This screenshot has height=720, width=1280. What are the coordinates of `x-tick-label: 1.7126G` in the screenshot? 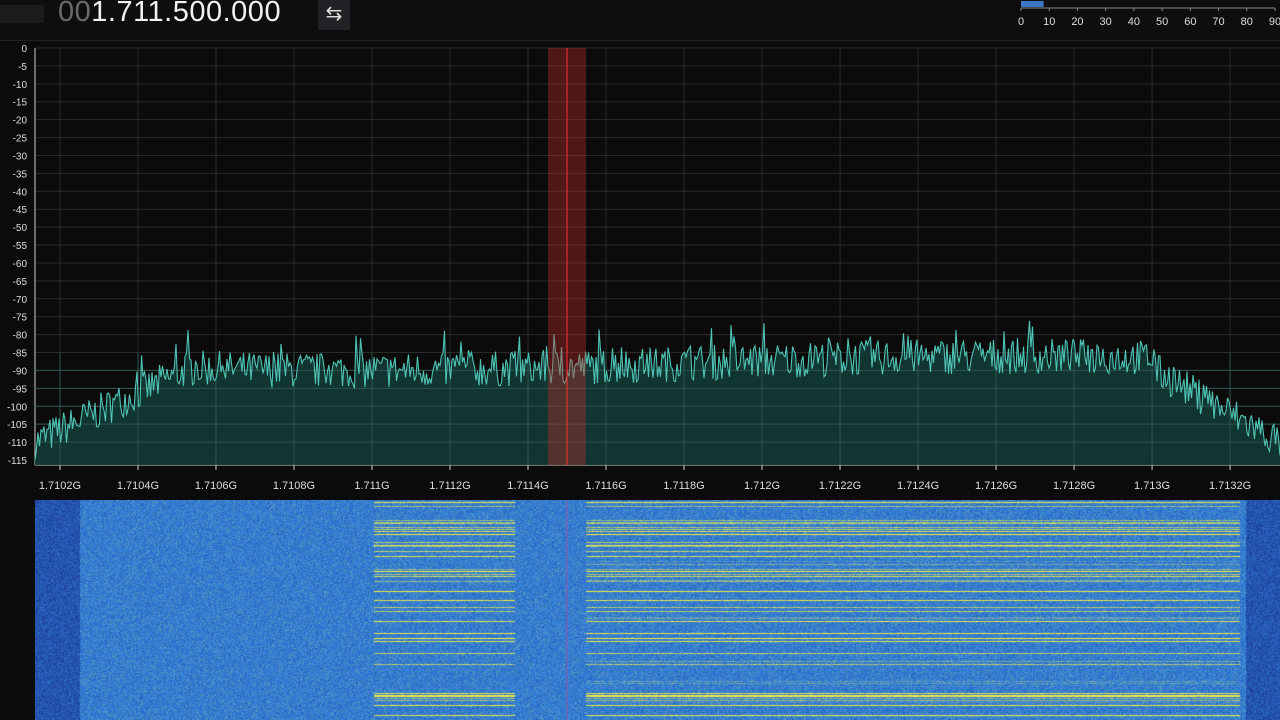 It's located at (996, 486).